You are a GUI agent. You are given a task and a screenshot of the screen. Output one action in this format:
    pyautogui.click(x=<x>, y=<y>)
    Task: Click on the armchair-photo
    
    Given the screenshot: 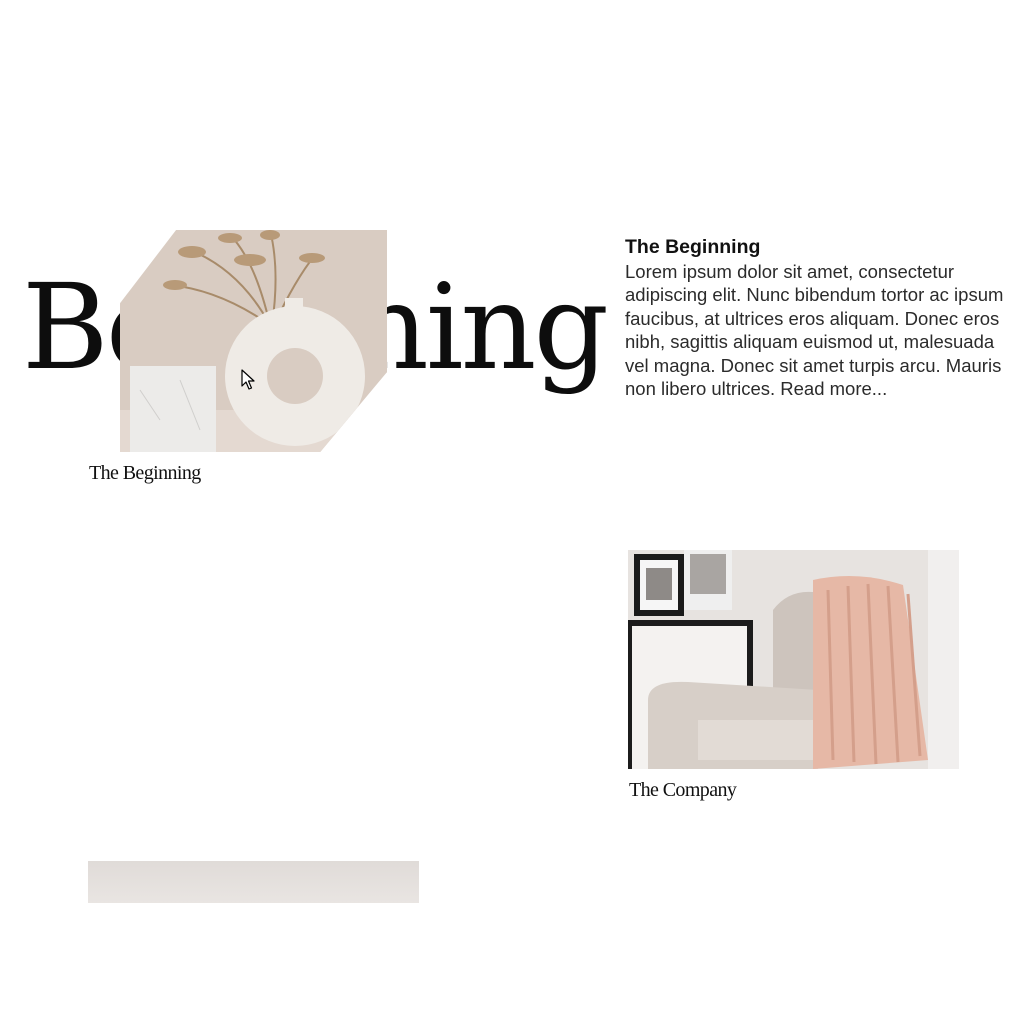 What is the action you would take?
    pyautogui.click(x=793, y=659)
    